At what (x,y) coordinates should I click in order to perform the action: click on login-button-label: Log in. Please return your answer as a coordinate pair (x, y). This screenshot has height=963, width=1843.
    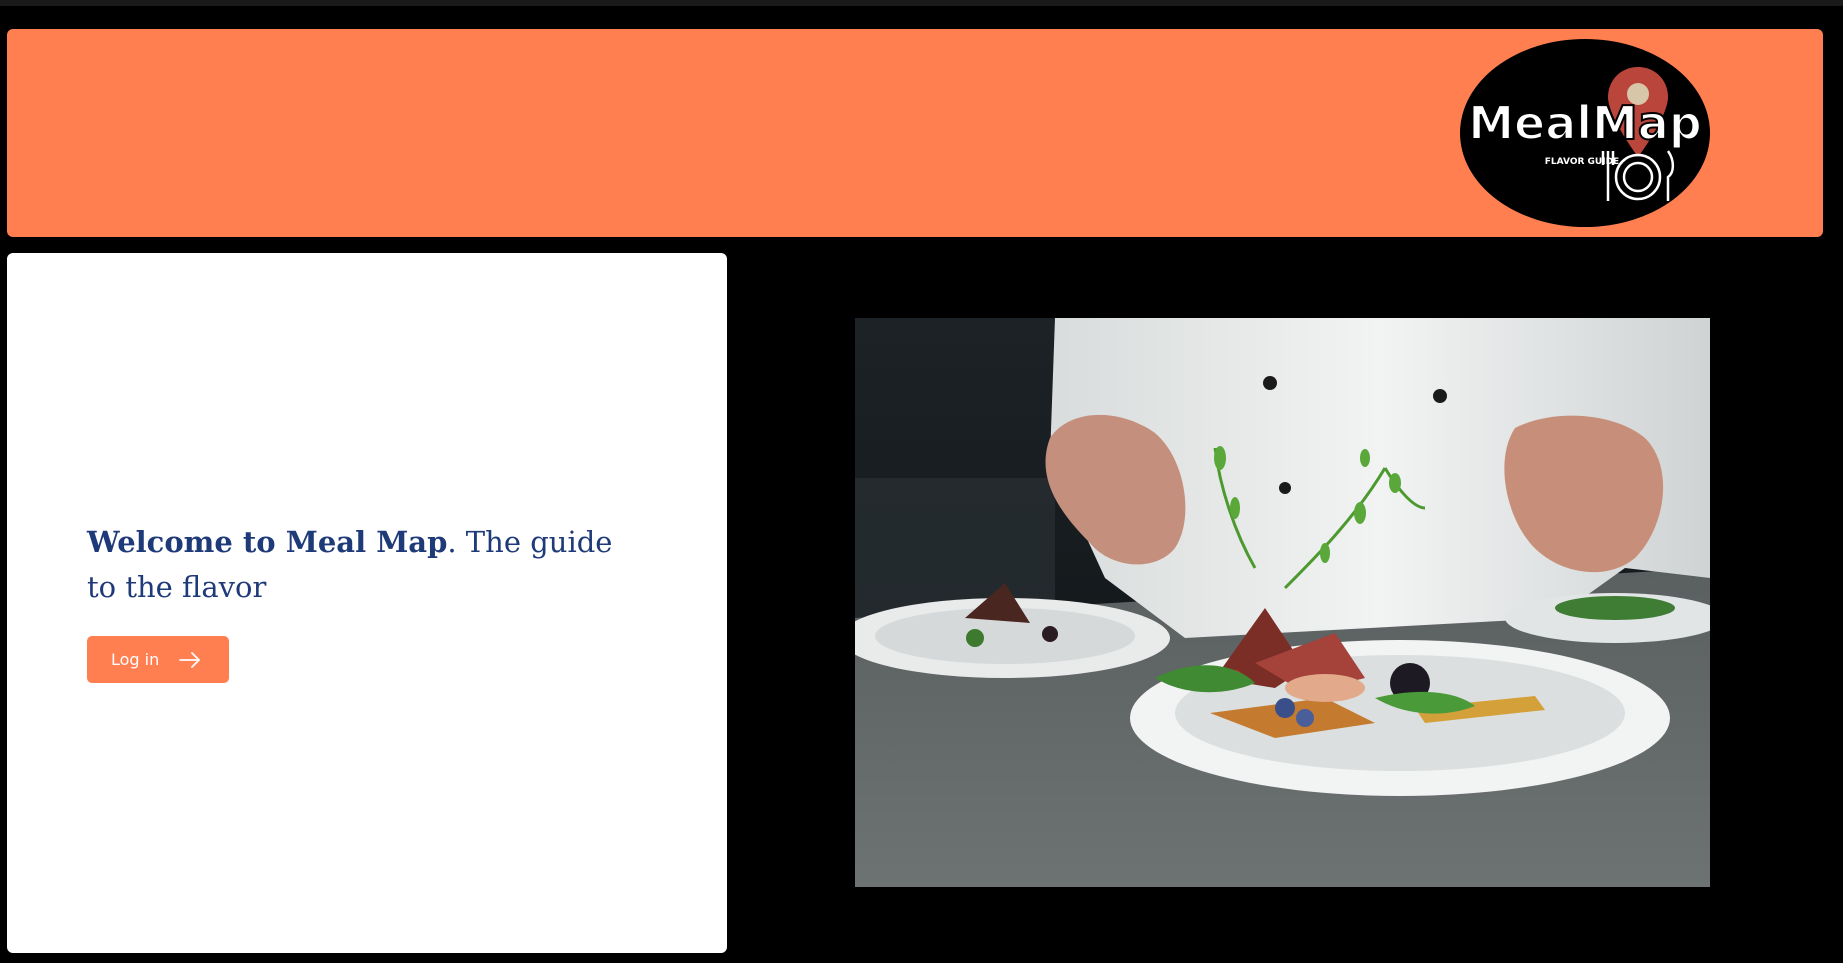
    Looking at the image, I should click on (135, 659).